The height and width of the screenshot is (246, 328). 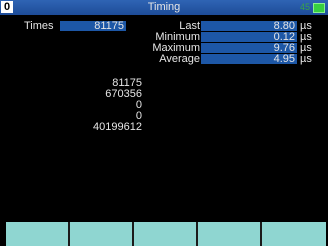 I want to click on average-field: 4.95, so click(x=249, y=59).